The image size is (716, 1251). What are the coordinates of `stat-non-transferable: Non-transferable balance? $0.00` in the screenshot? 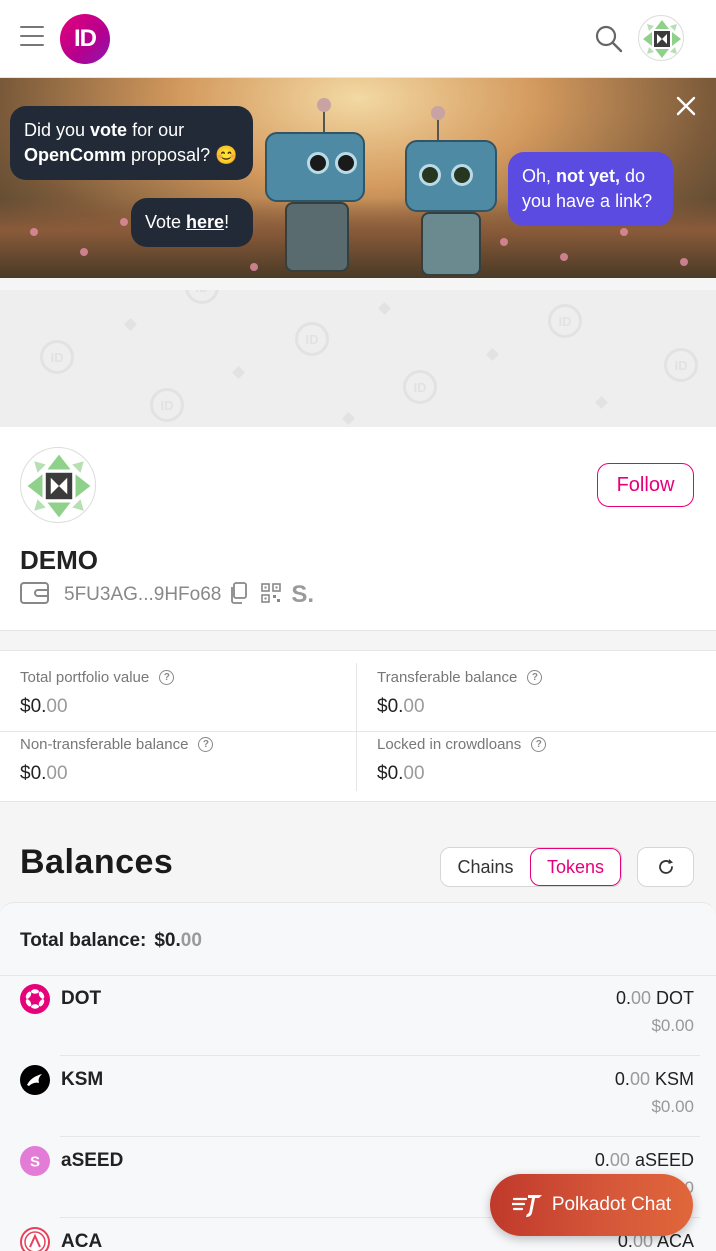 It's located at (168, 753).